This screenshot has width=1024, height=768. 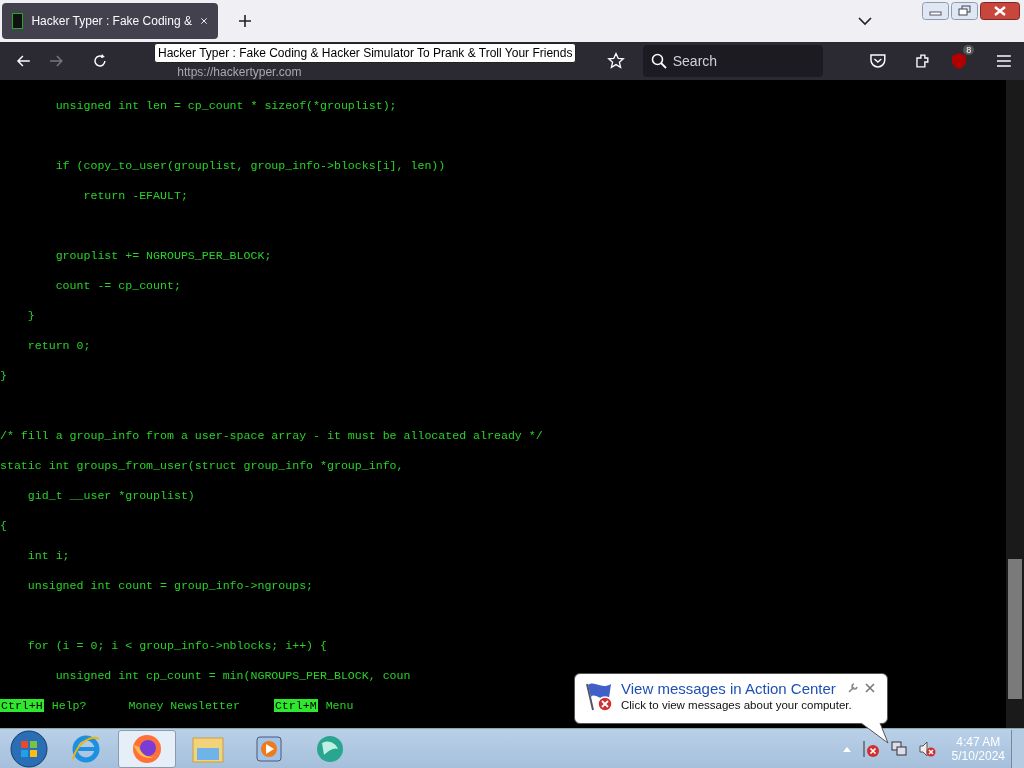 I want to click on code-line: unsigned int len = cp_count * sizeof(*grouplist);, so click(x=225, y=106).